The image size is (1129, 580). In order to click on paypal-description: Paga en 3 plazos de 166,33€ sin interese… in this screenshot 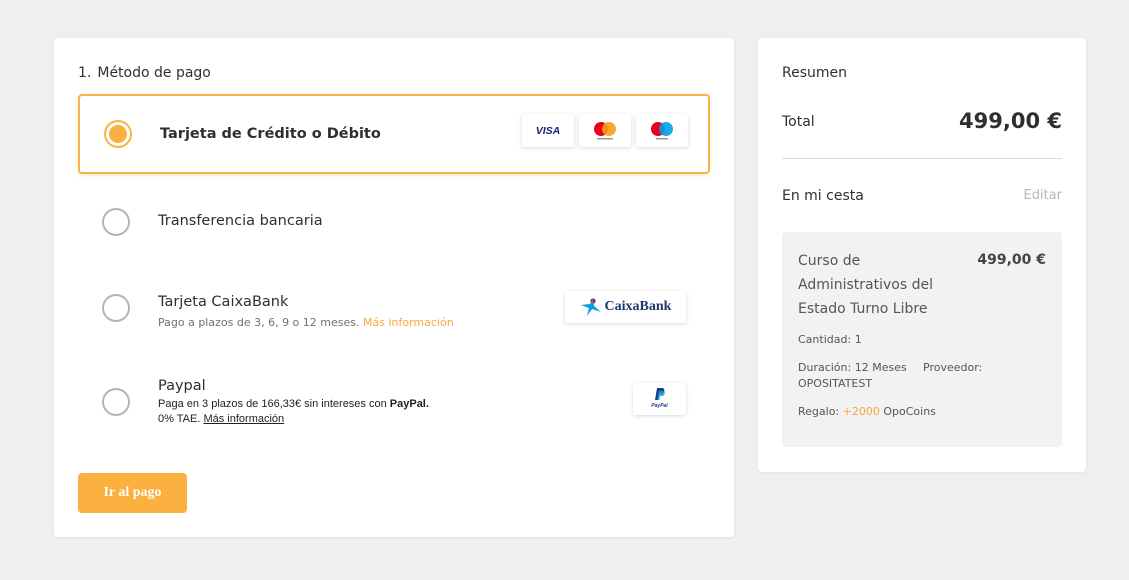, I will do `click(308, 412)`.